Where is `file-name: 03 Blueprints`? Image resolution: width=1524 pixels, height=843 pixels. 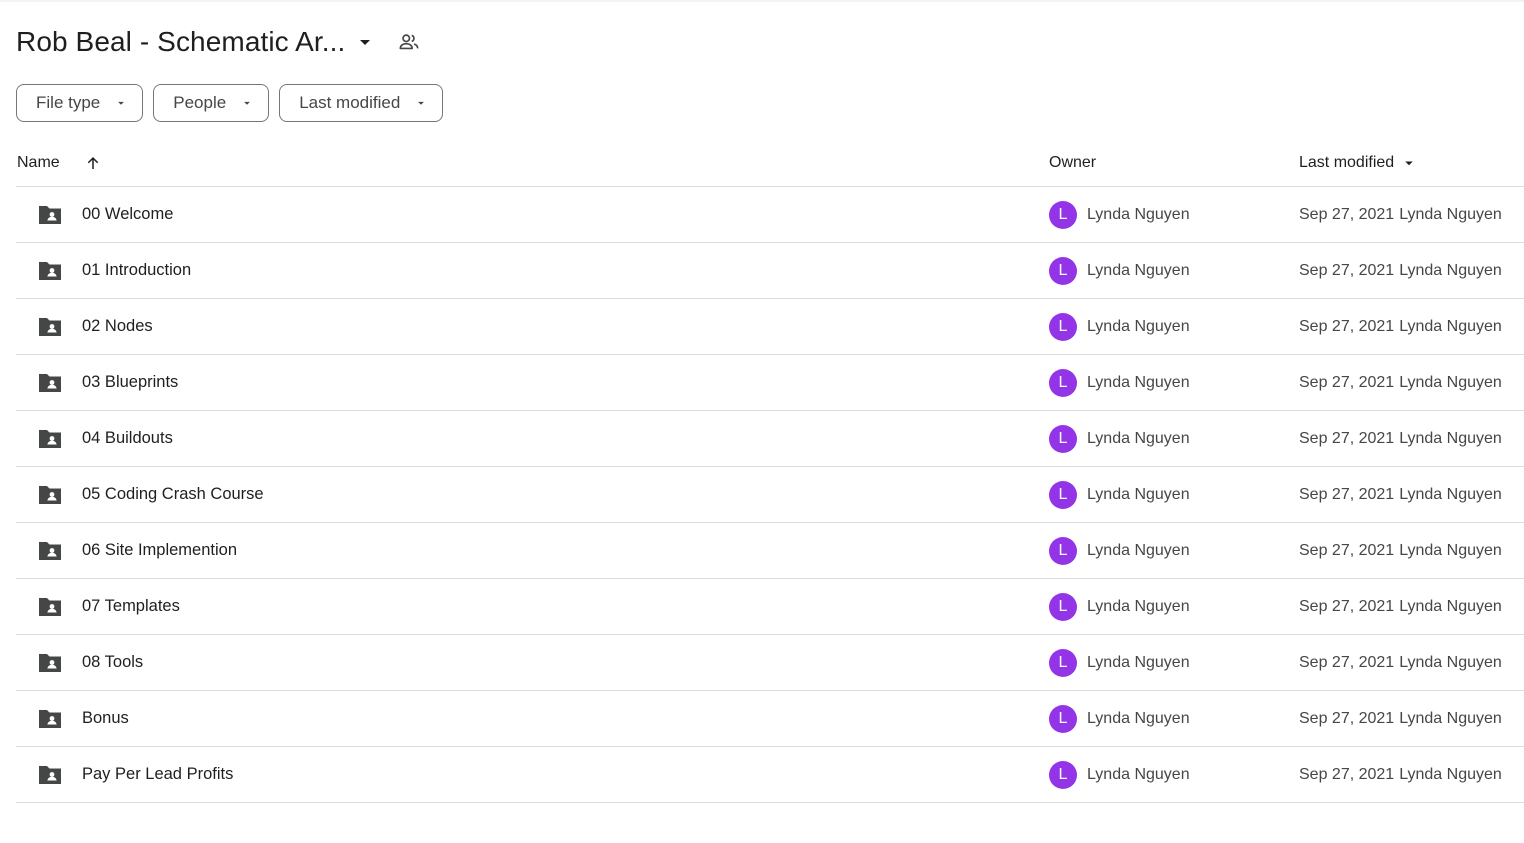
file-name: 03 Blueprints is located at coordinates (130, 382).